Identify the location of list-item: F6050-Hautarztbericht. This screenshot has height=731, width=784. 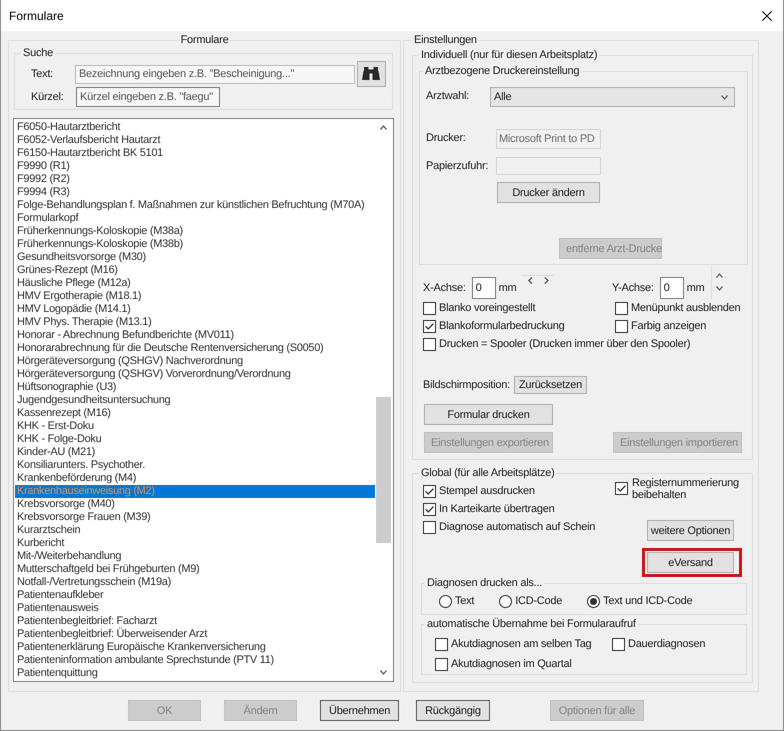
(195, 127).